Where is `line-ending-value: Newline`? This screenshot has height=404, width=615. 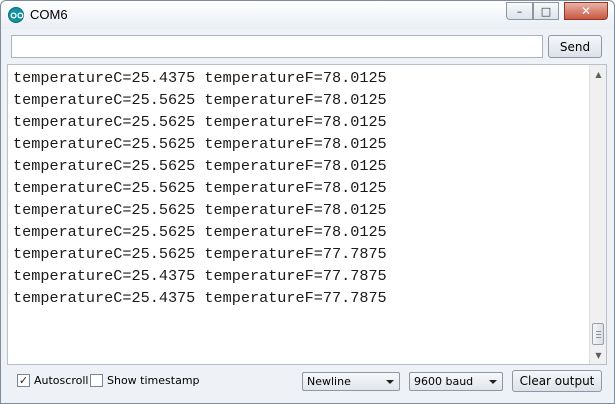
line-ending-value: Newline is located at coordinates (329, 381).